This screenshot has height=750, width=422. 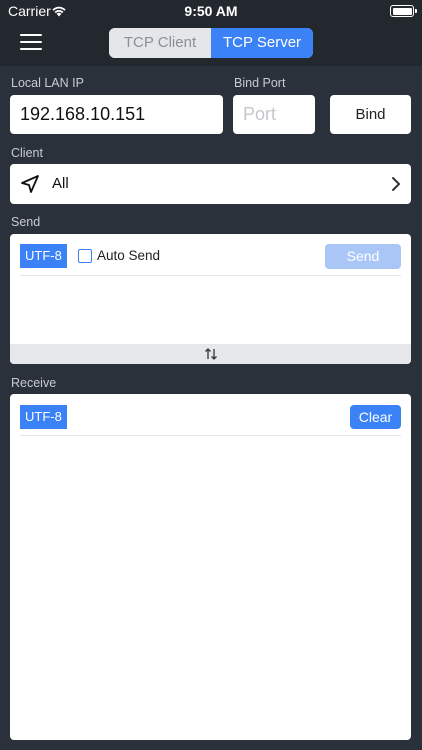 I want to click on send-encoding-selector: UTF-8, so click(x=43, y=256).